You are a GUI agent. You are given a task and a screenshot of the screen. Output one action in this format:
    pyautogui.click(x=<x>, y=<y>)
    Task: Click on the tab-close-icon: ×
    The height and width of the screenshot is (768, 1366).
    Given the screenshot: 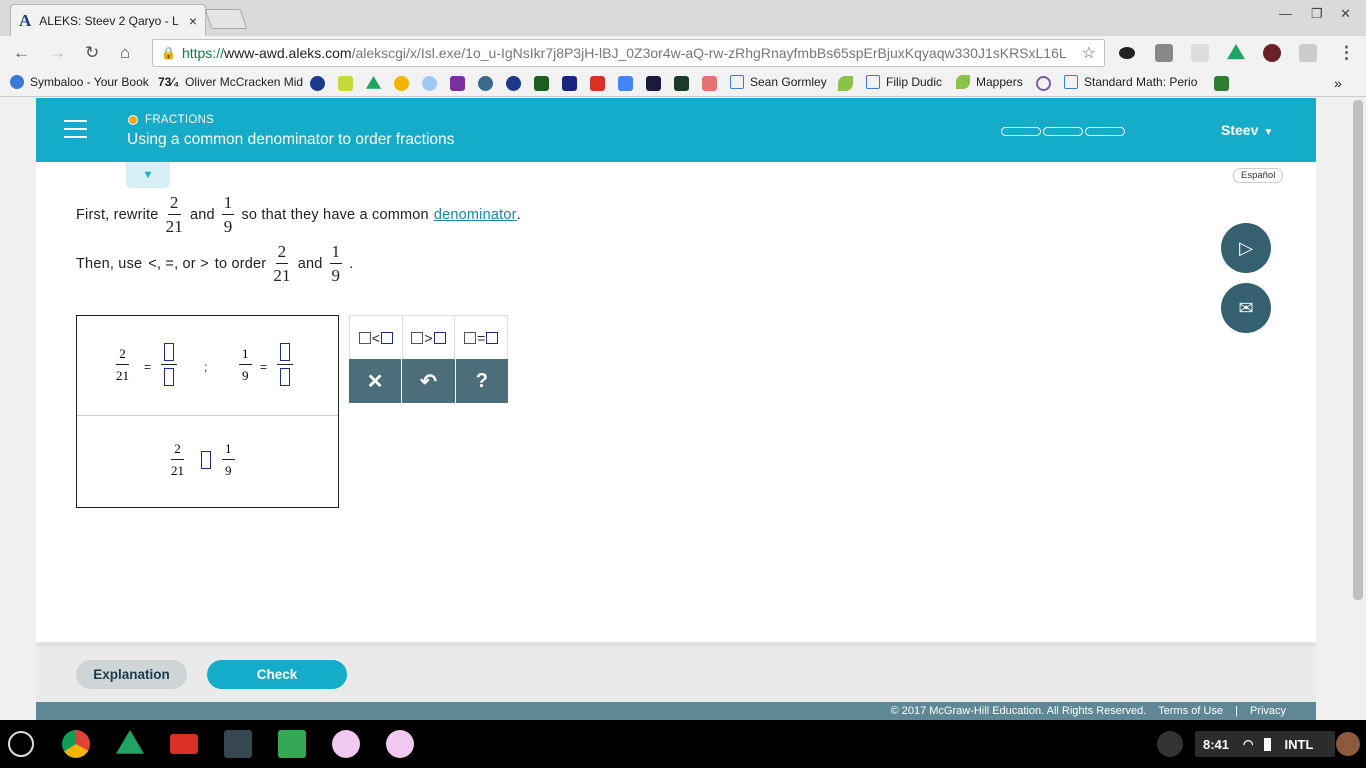 What is the action you would take?
    pyautogui.click(x=193, y=21)
    